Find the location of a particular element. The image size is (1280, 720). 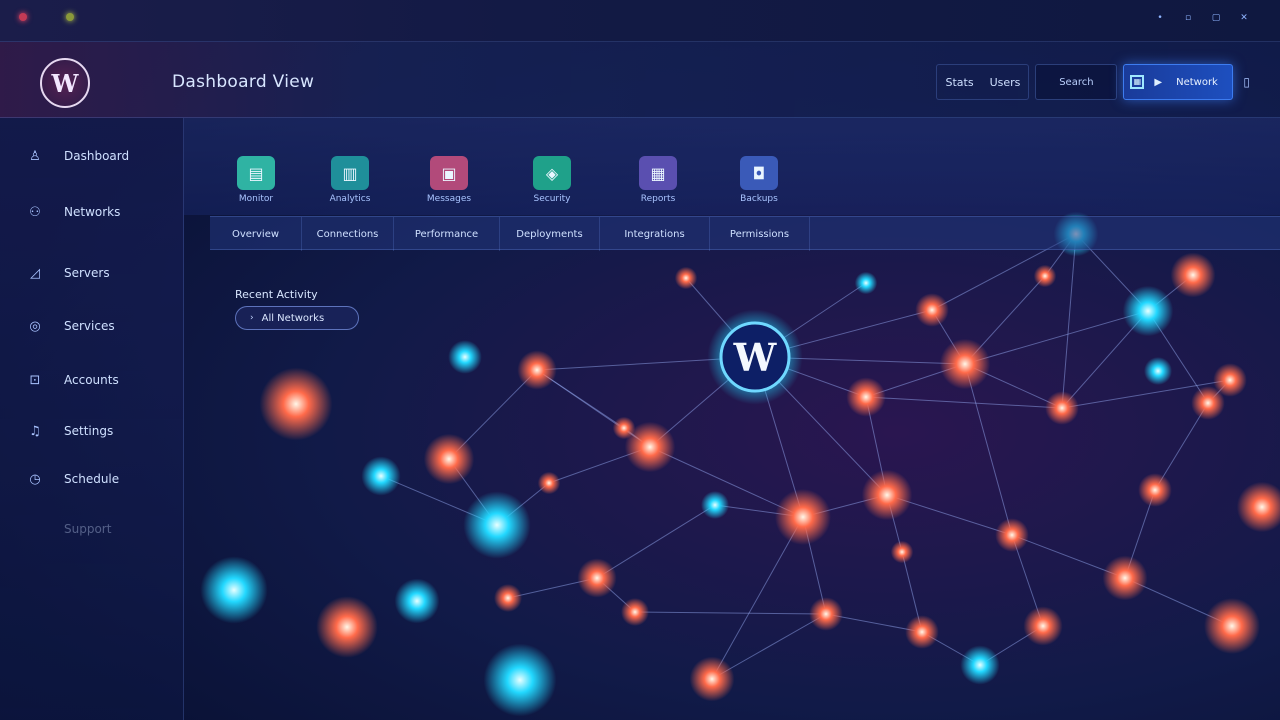

search-input: Search is located at coordinates (1076, 82).